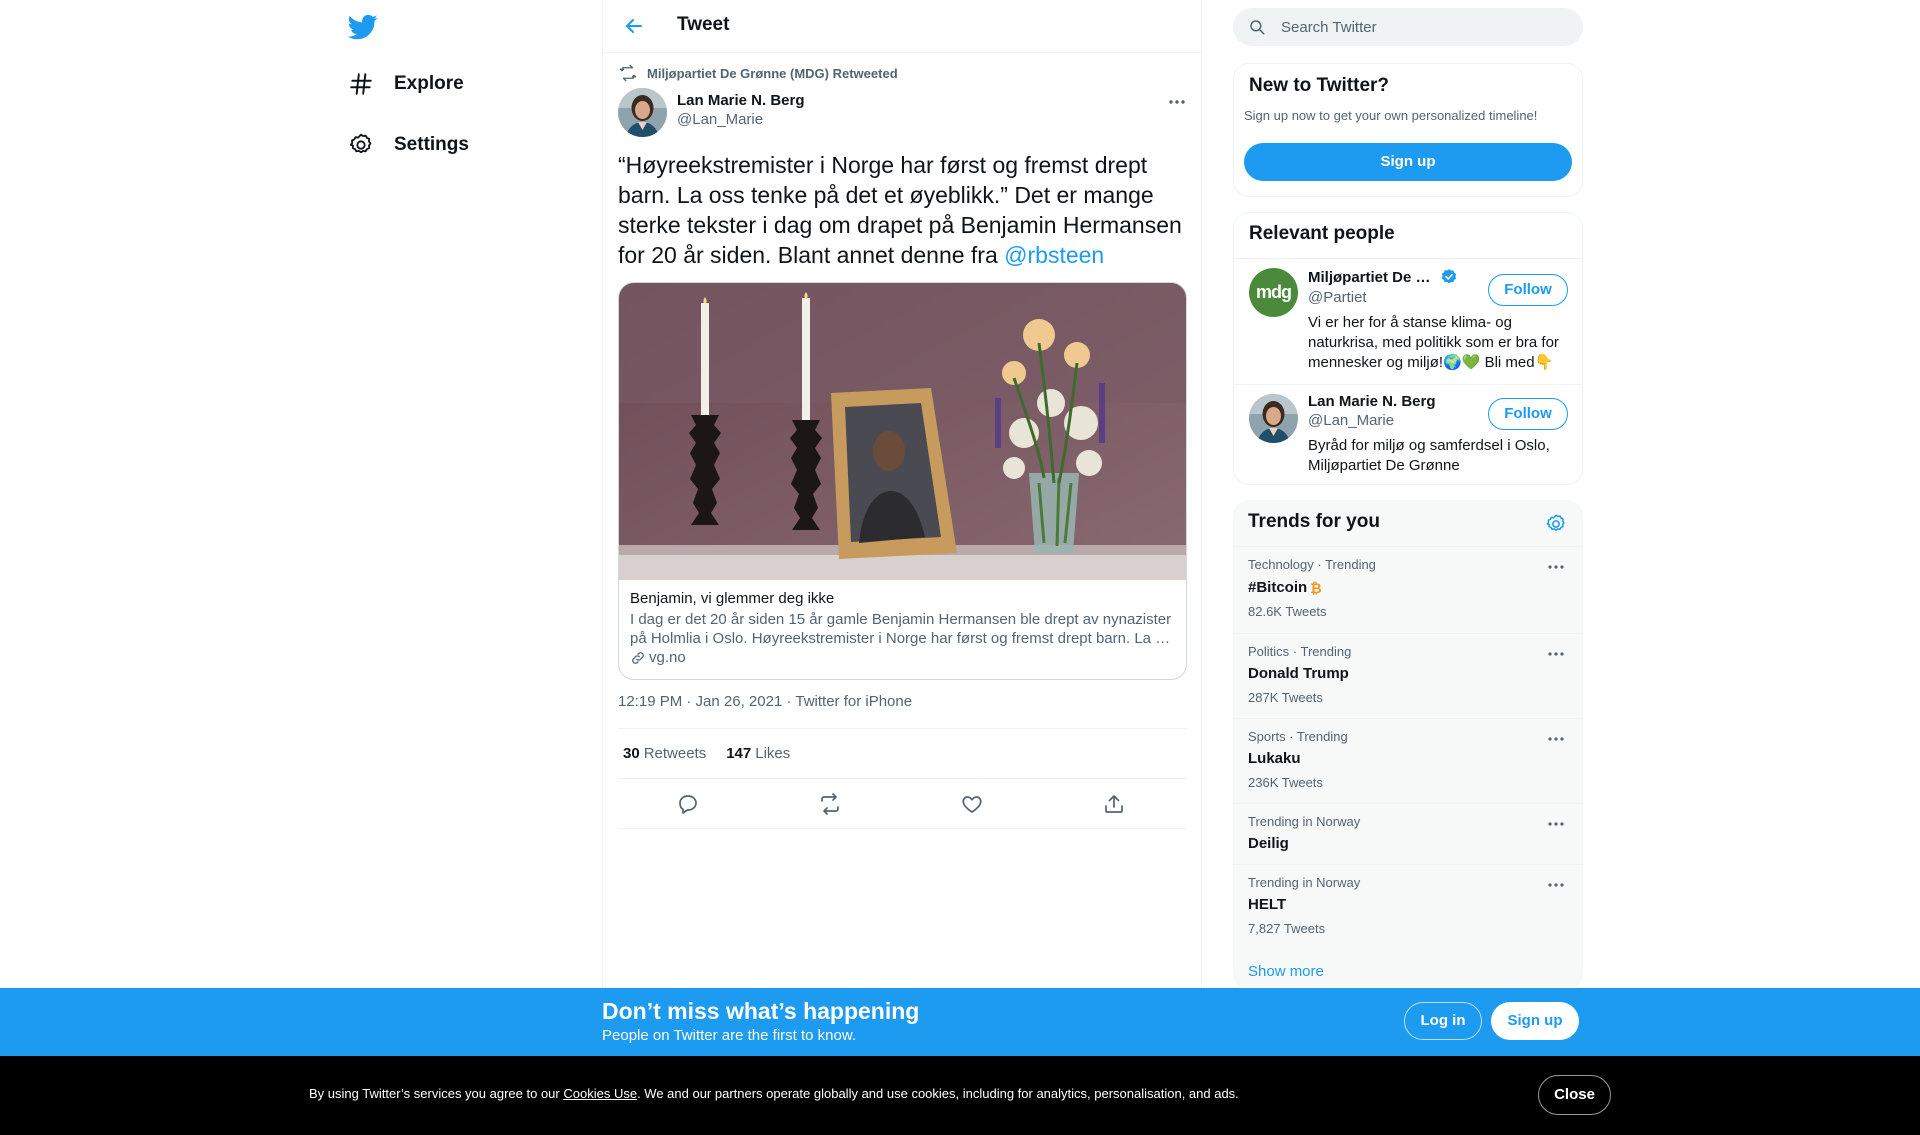 Image resolution: width=1920 pixels, height=1135 pixels. What do you see at coordinates (902, 804) in the screenshot?
I see `tweet-actions` at bounding box center [902, 804].